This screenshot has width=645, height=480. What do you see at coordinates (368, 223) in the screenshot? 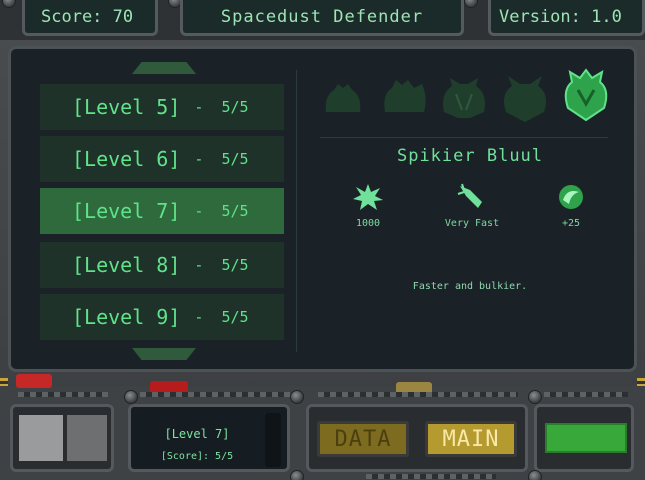
I see `stat-value: 1000` at bounding box center [368, 223].